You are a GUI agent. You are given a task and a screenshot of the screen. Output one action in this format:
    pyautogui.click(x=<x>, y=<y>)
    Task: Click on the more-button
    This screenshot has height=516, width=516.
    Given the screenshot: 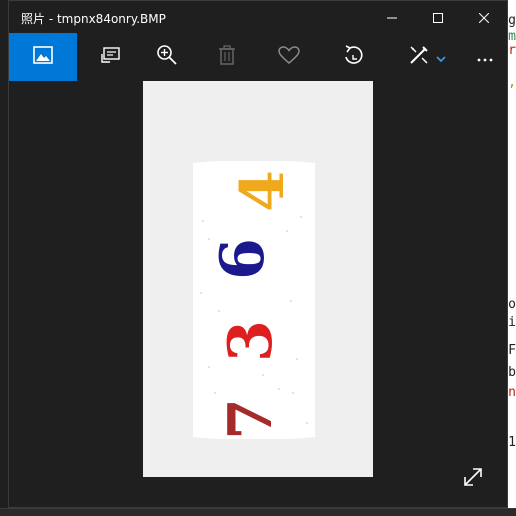 What is the action you would take?
    pyautogui.click(x=485, y=57)
    